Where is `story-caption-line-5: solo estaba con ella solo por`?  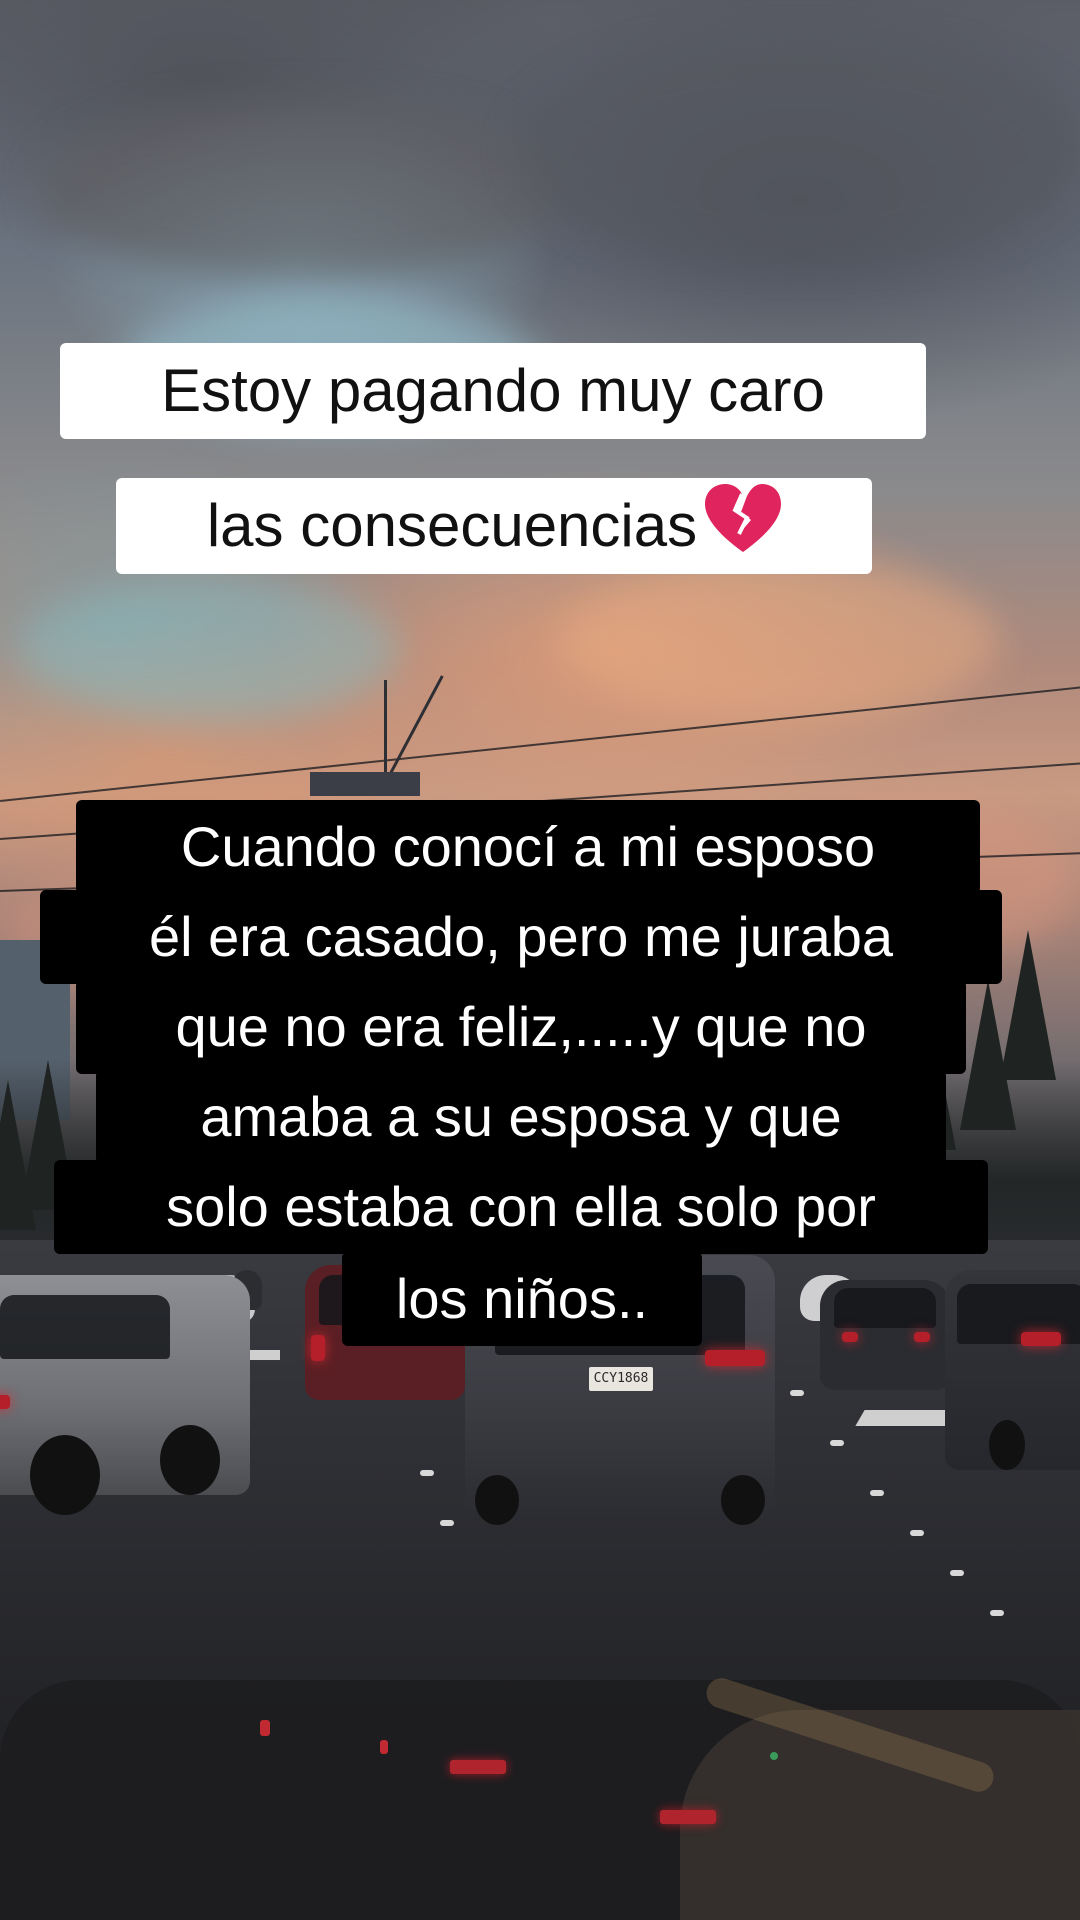 story-caption-line-5: solo estaba con ella solo por is located at coordinates (521, 1207).